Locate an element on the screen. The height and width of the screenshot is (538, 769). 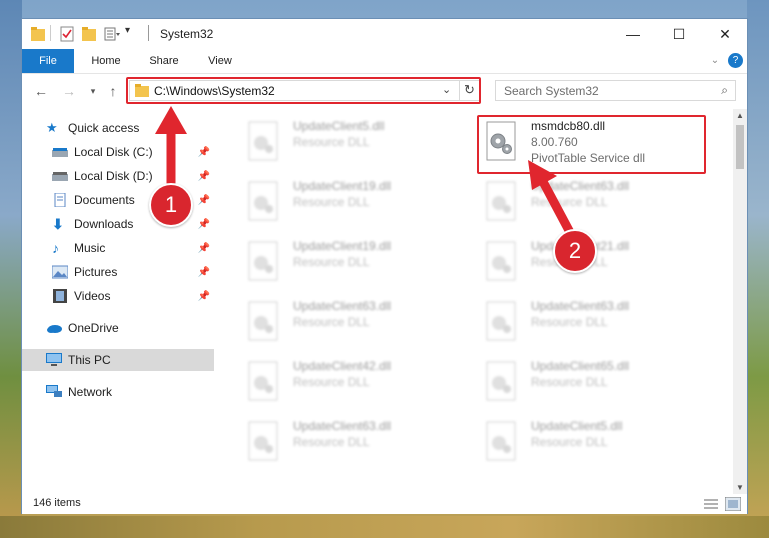
chevron-down-icon: ▾ is located at coordinates (127, 33).